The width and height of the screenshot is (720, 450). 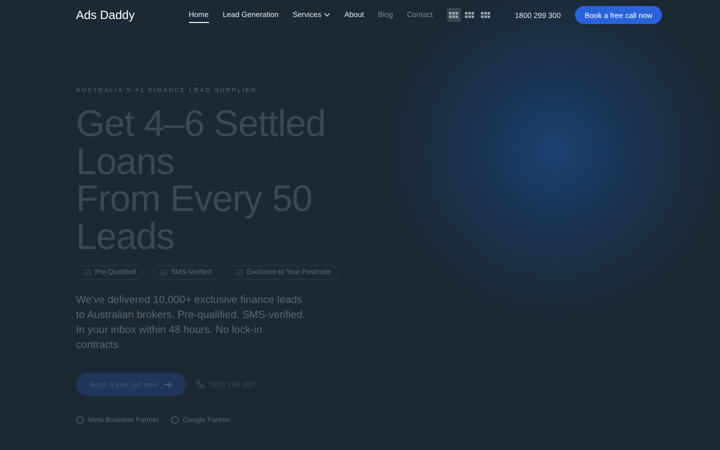 What do you see at coordinates (105, 15) in the screenshot?
I see `brand-logo: Ads Daddy` at bounding box center [105, 15].